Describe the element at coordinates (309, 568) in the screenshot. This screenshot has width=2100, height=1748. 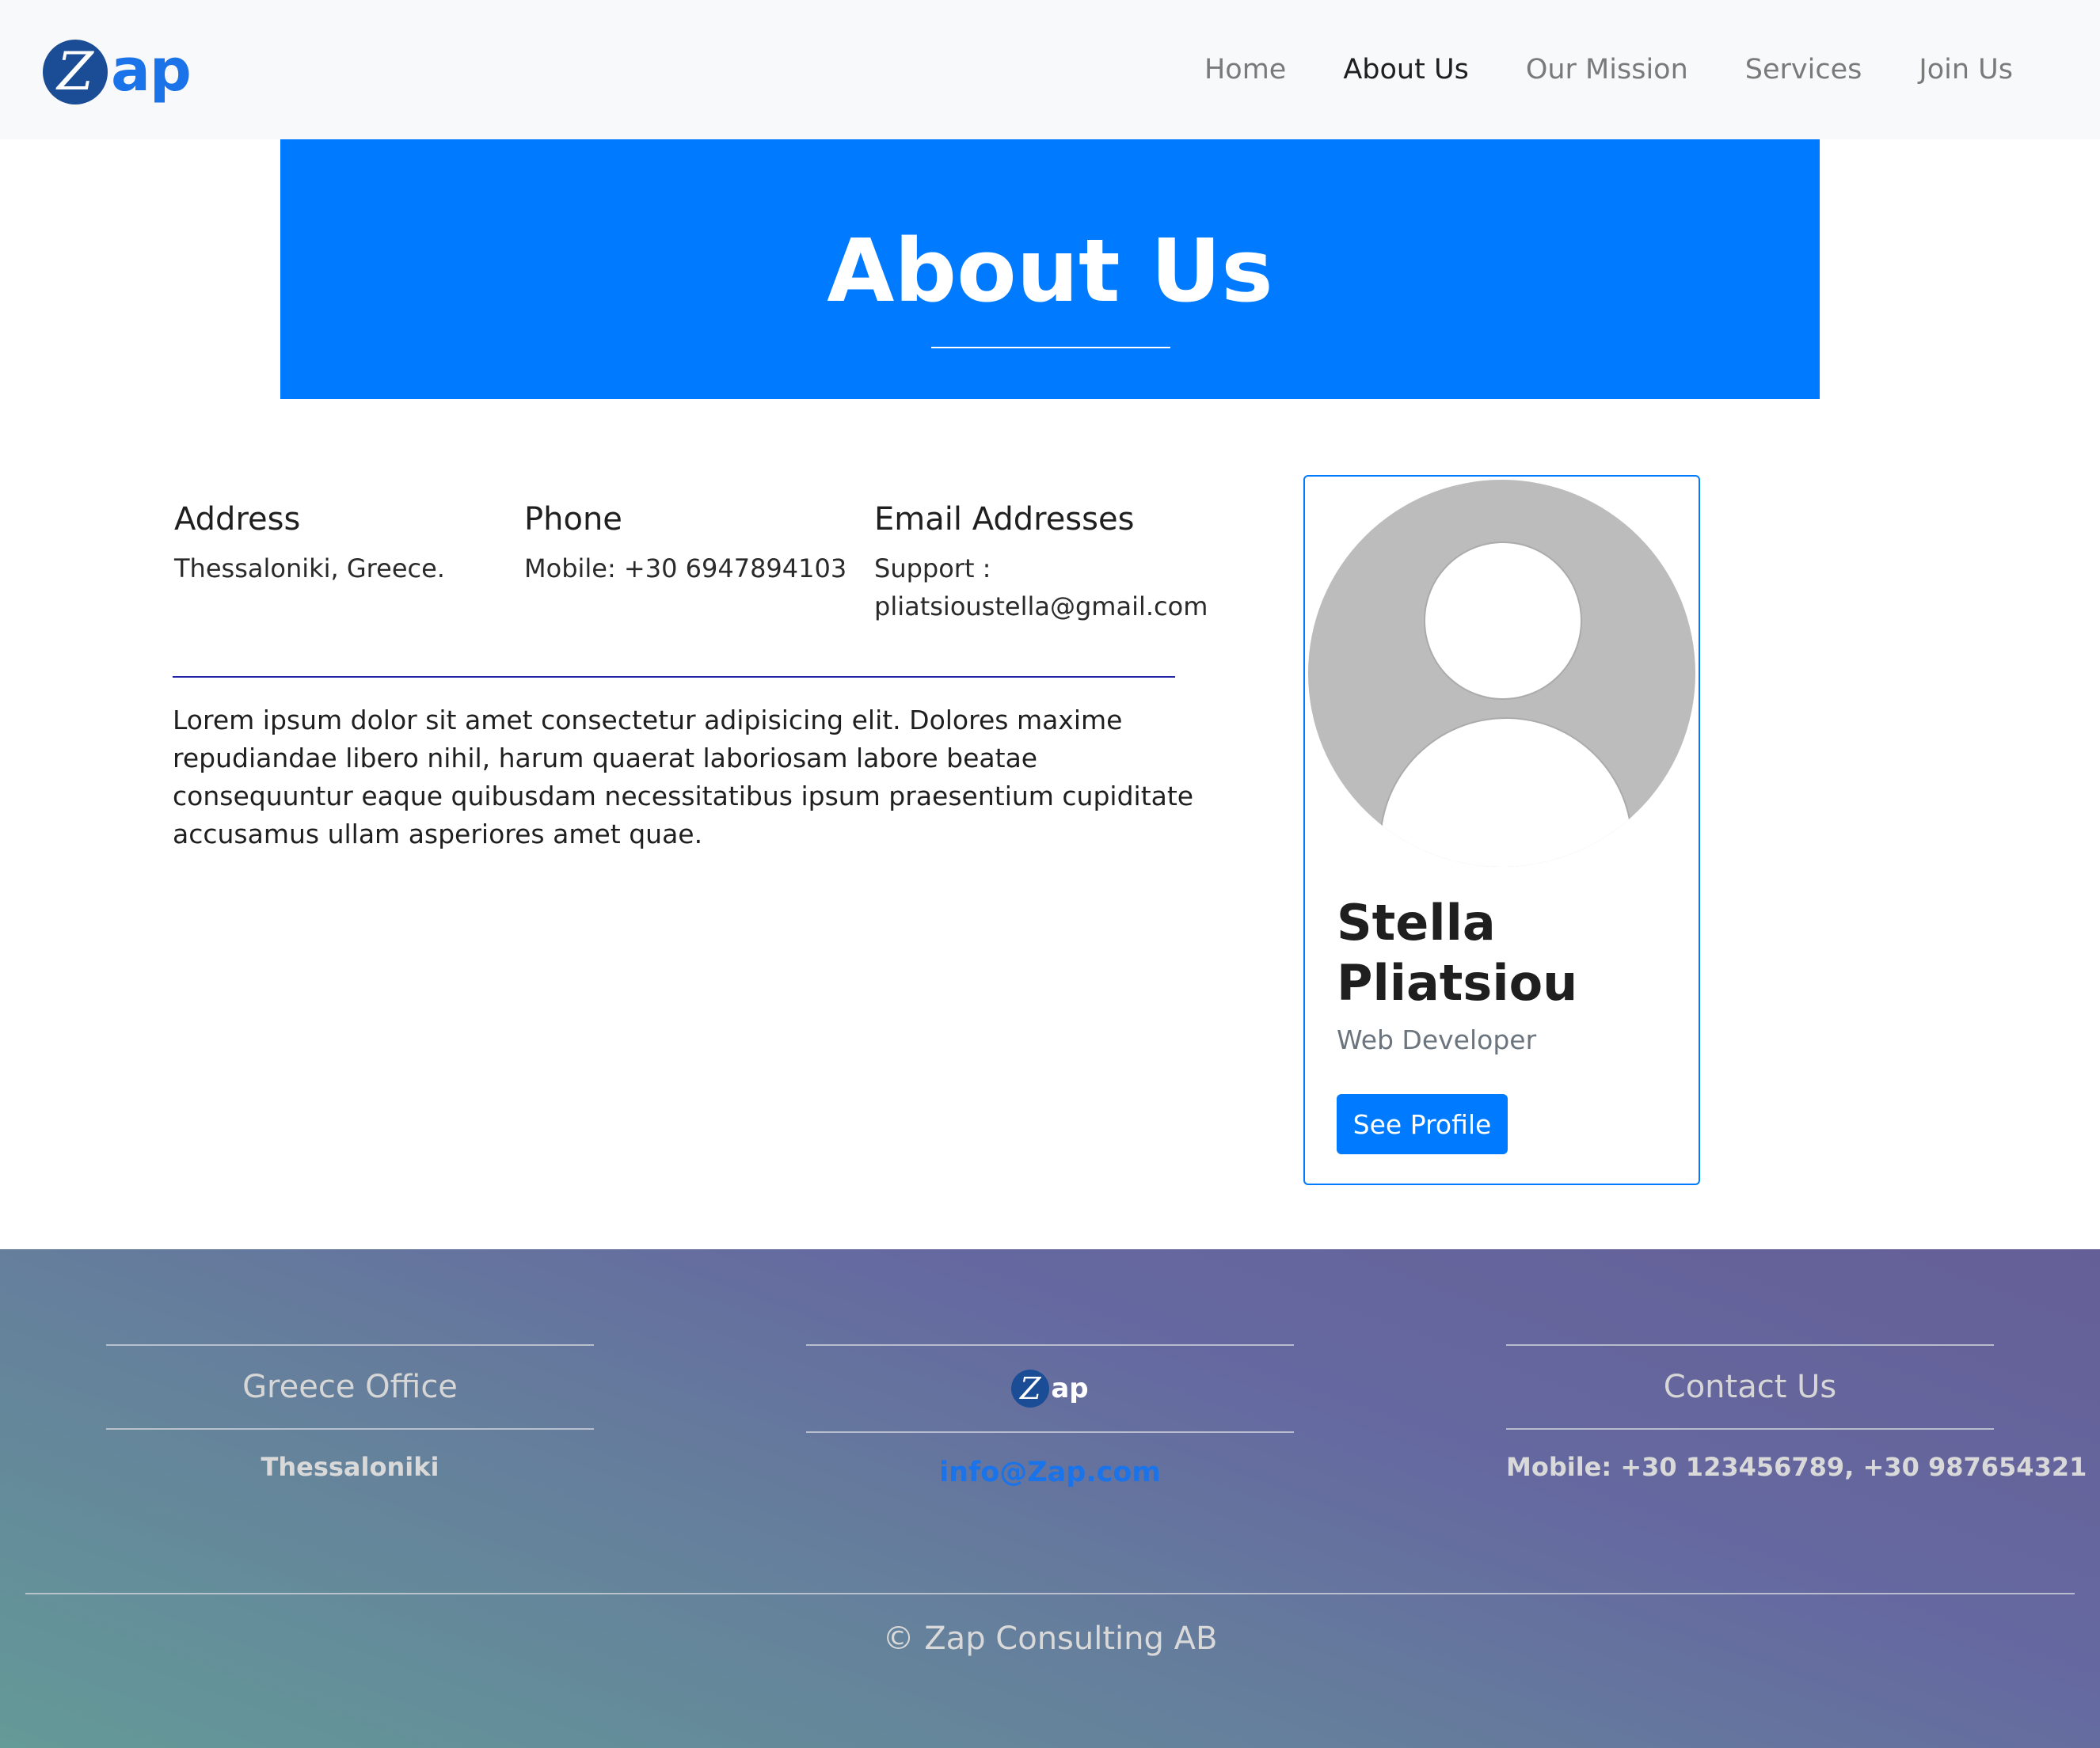
I see `address-text: Thessaloniki, Greece.` at that location.